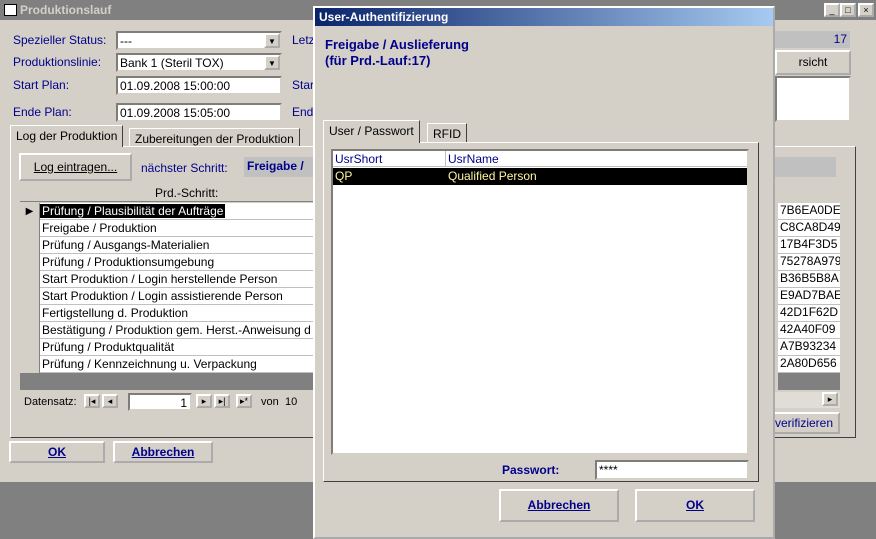  I want to click on next-record-icon: ▸, so click(204, 401).